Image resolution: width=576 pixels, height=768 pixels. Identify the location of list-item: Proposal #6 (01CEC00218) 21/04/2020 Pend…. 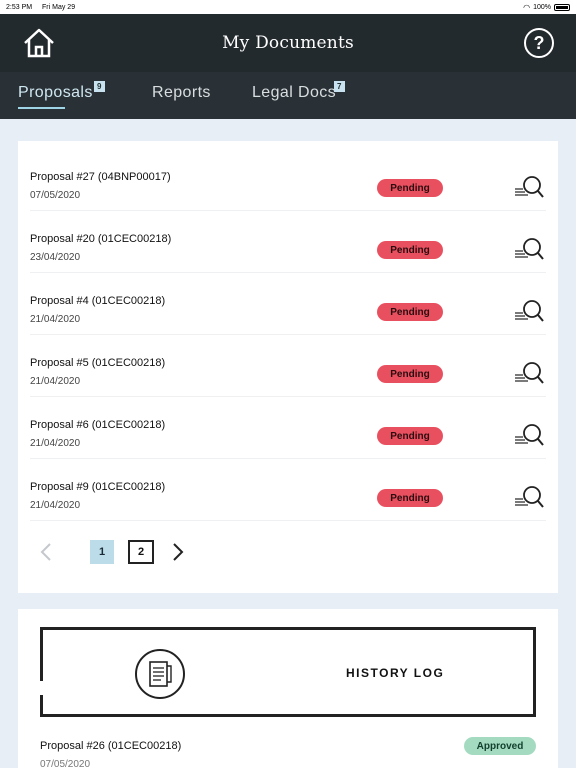
(288, 428).